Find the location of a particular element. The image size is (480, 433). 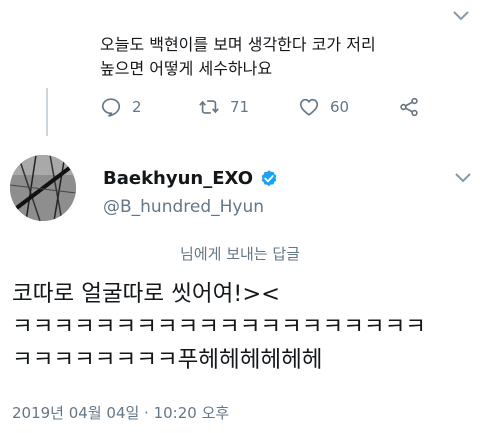

avatar-image is located at coordinates (43, 188).